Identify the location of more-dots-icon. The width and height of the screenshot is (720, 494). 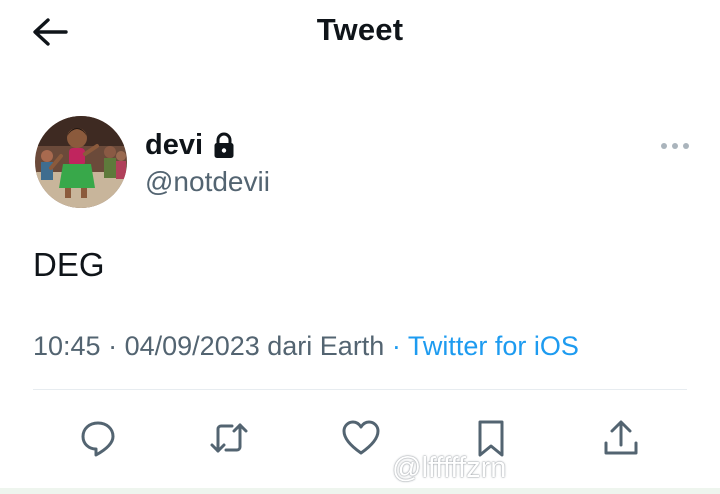
(675, 146).